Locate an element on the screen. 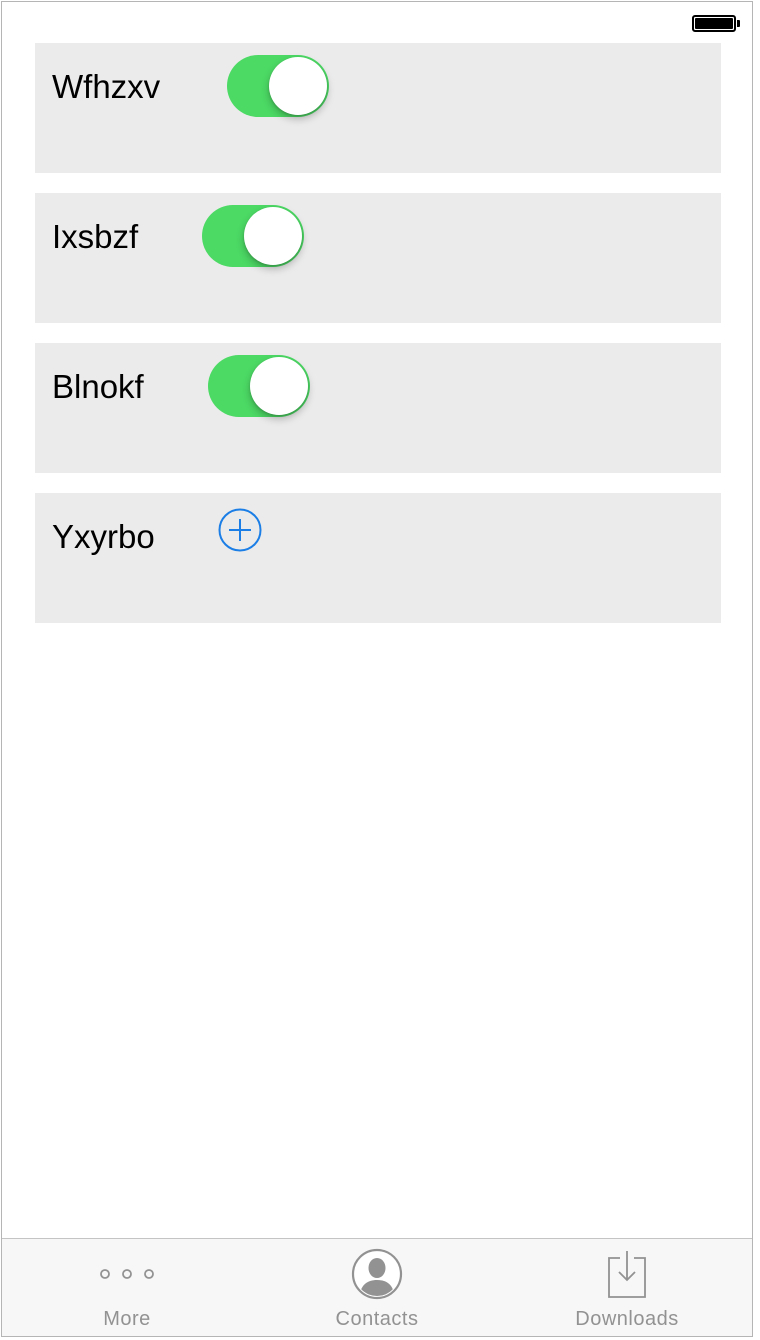 The height and width of the screenshot is (1340, 760). battery-icon is located at coordinates (714, 23).